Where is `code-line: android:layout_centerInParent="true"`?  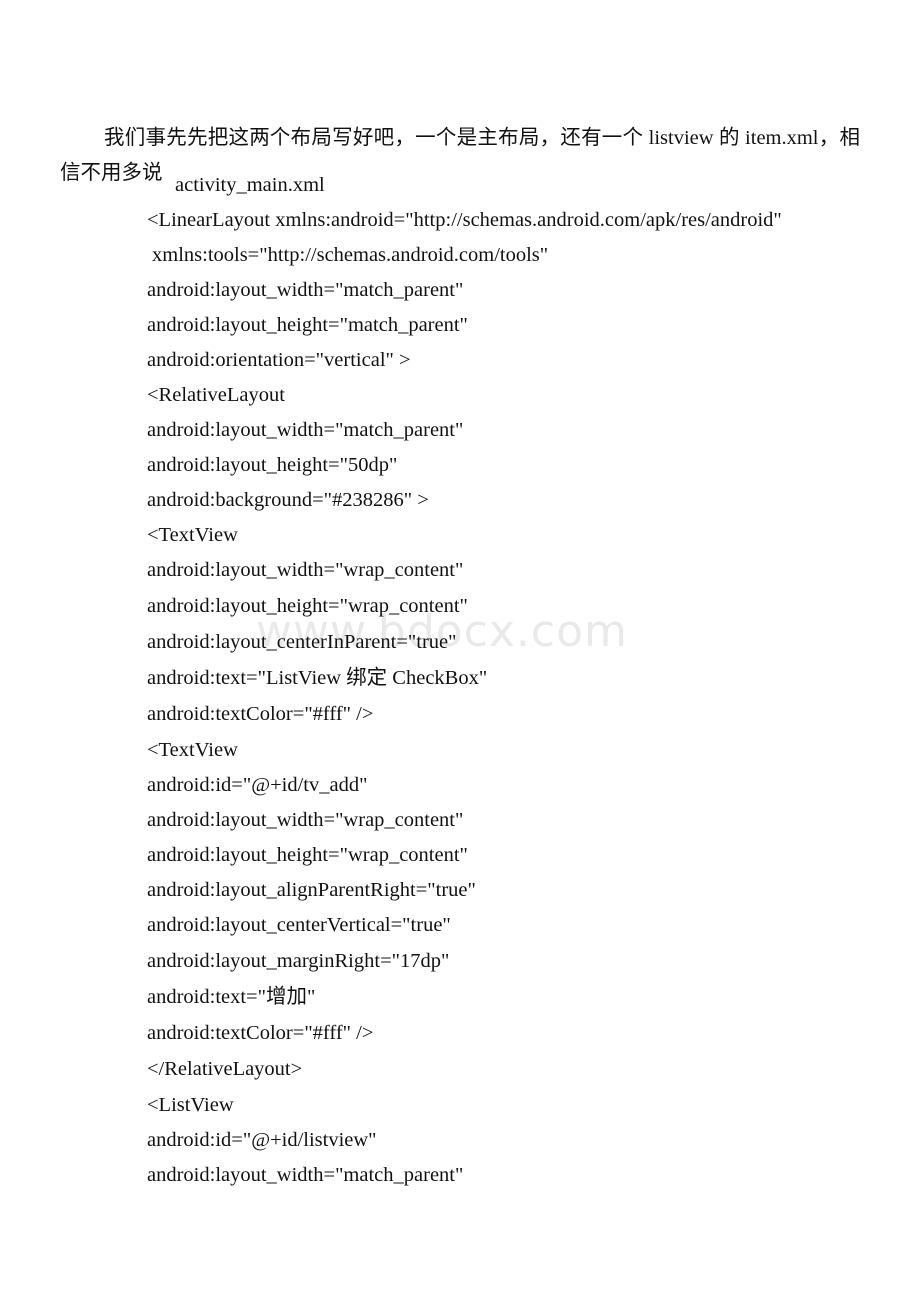 code-line: android:layout_centerInParent="true" is located at coordinates (302, 642).